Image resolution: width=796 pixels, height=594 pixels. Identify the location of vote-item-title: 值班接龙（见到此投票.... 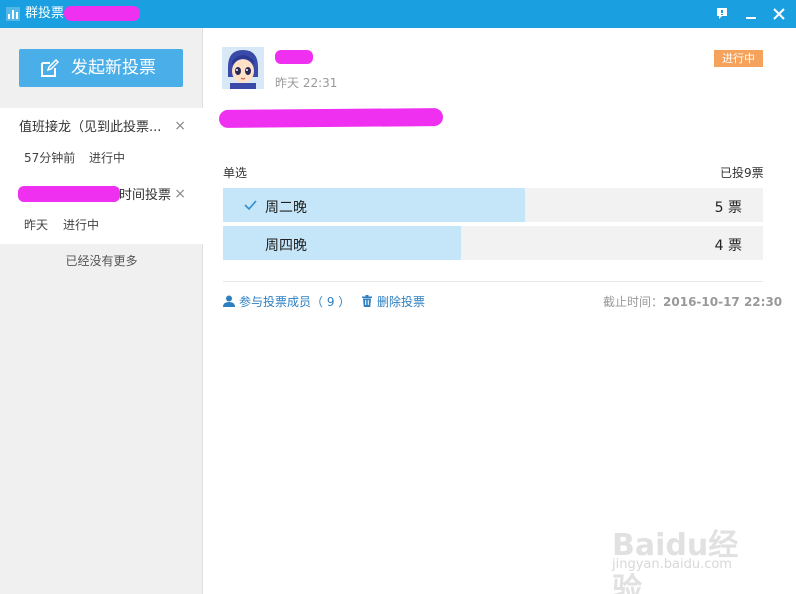
(90, 127).